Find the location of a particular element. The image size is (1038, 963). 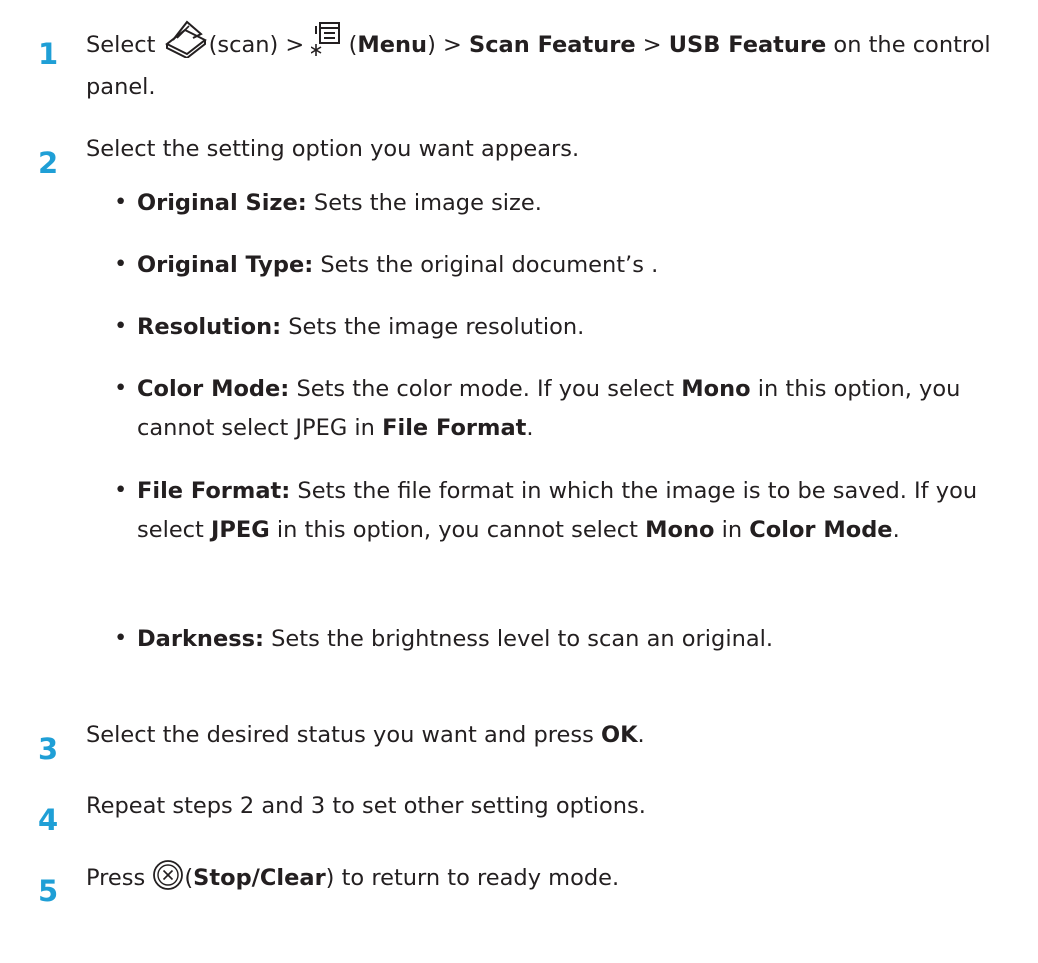

option-text: Original Size: Sets the image size. is located at coordinates (567, 203).